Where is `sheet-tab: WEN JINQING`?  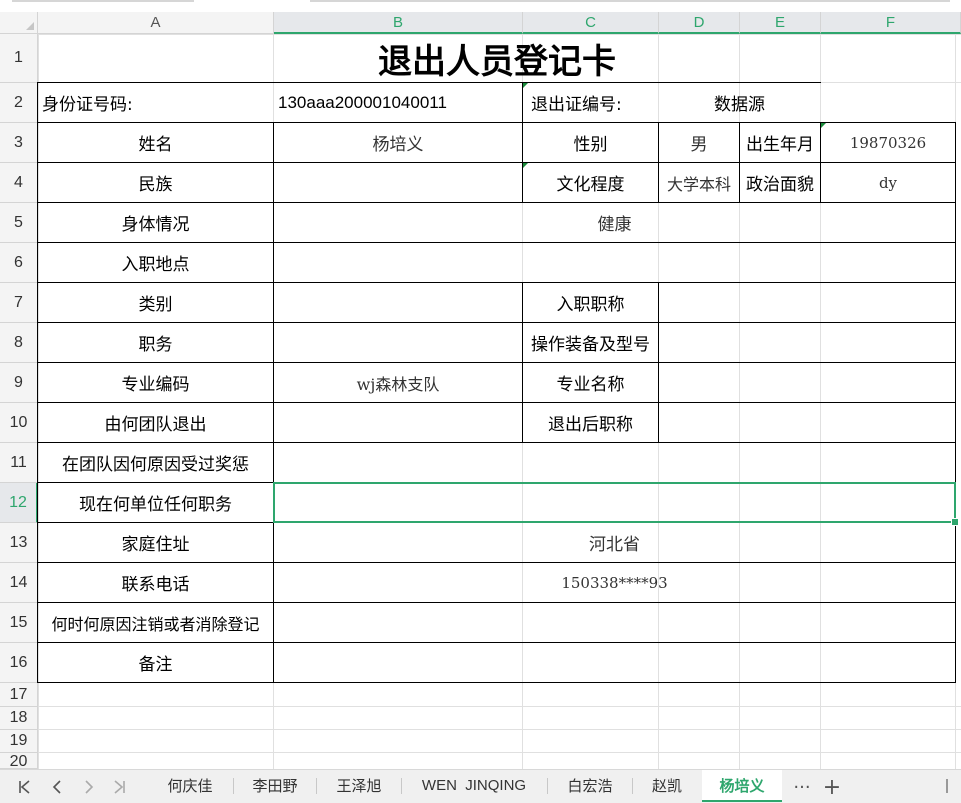 sheet-tab: WEN JINQING is located at coordinates (474, 785).